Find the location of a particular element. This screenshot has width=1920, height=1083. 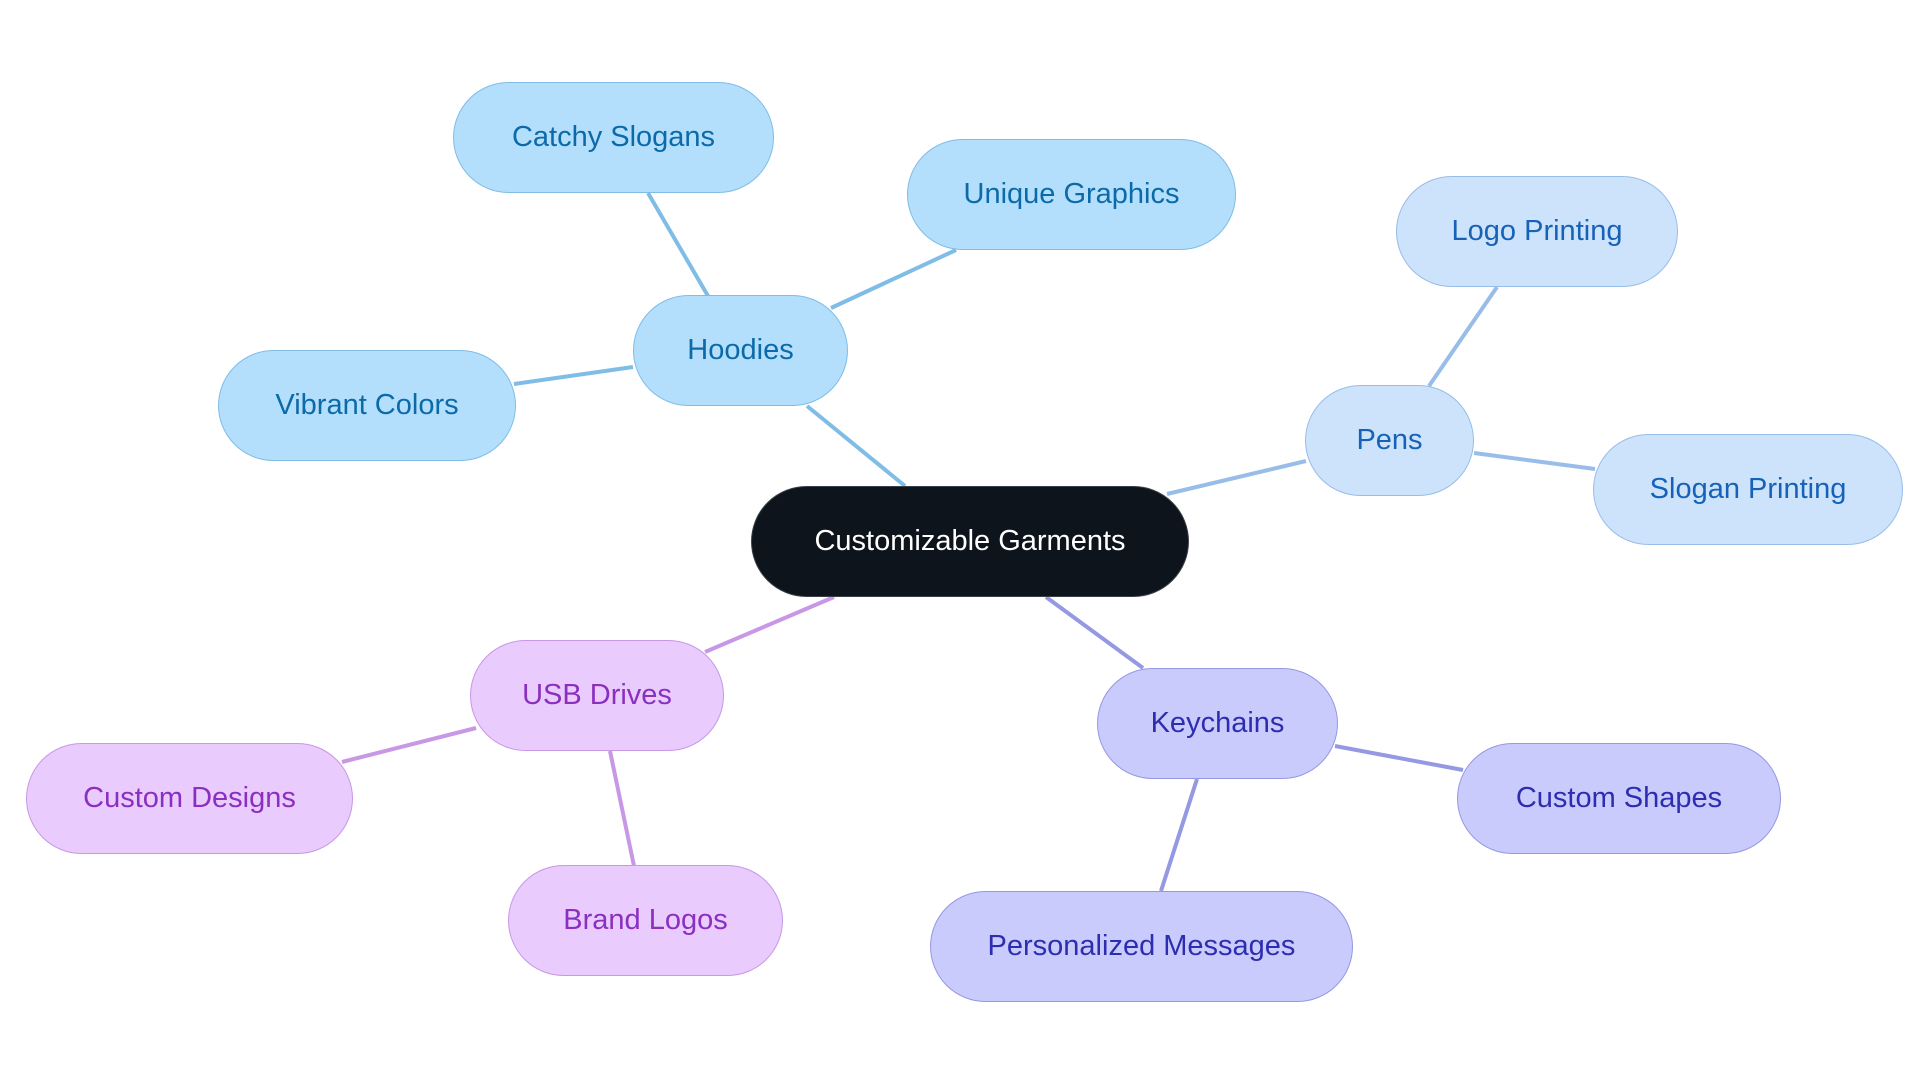

node-vibrant-colors: Vibrant Colors is located at coordinates (367, 405).